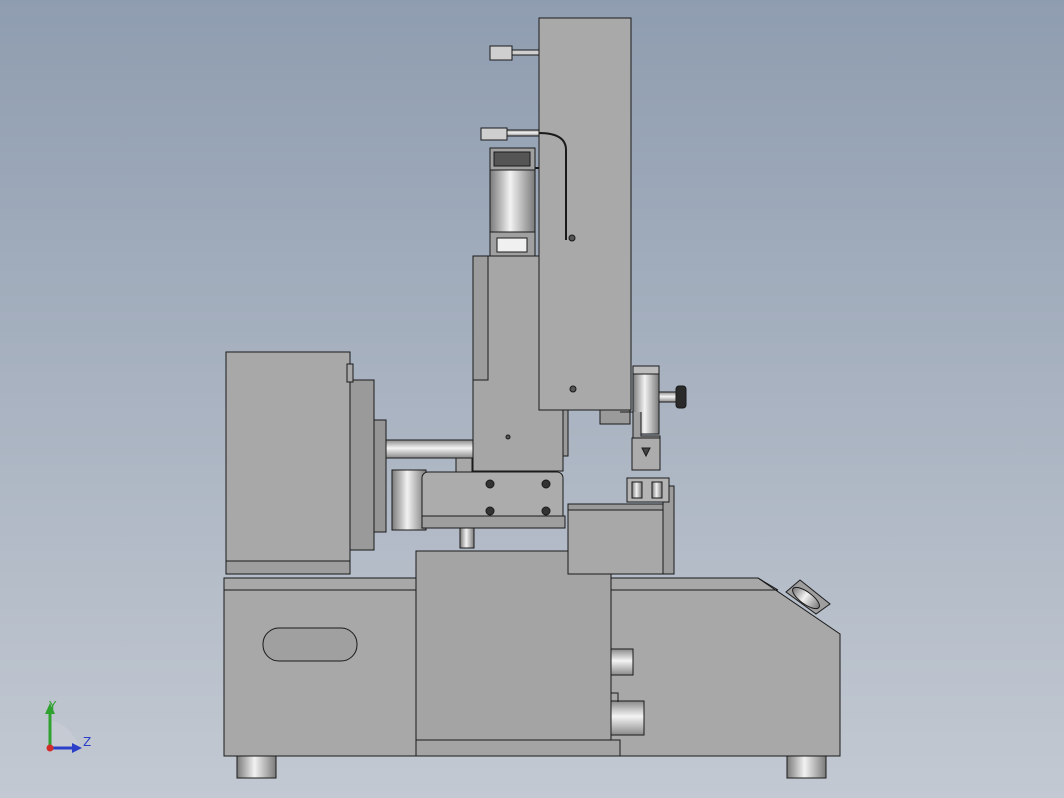  Describe the element at coordinates (513, 652) in the screenshot. I see `front-housing` at that location.